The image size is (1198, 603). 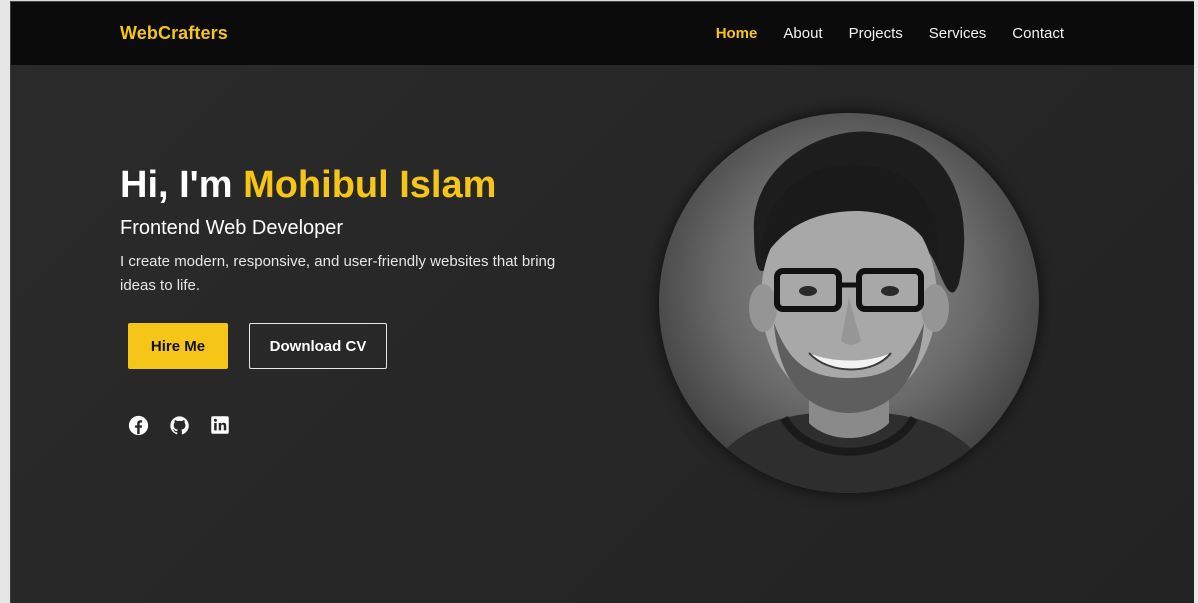 What do you see at coordinates (232, 228) in the screenshot?
I see `hero-role: Frontend Web Developer` at bounding box center [232, 228].